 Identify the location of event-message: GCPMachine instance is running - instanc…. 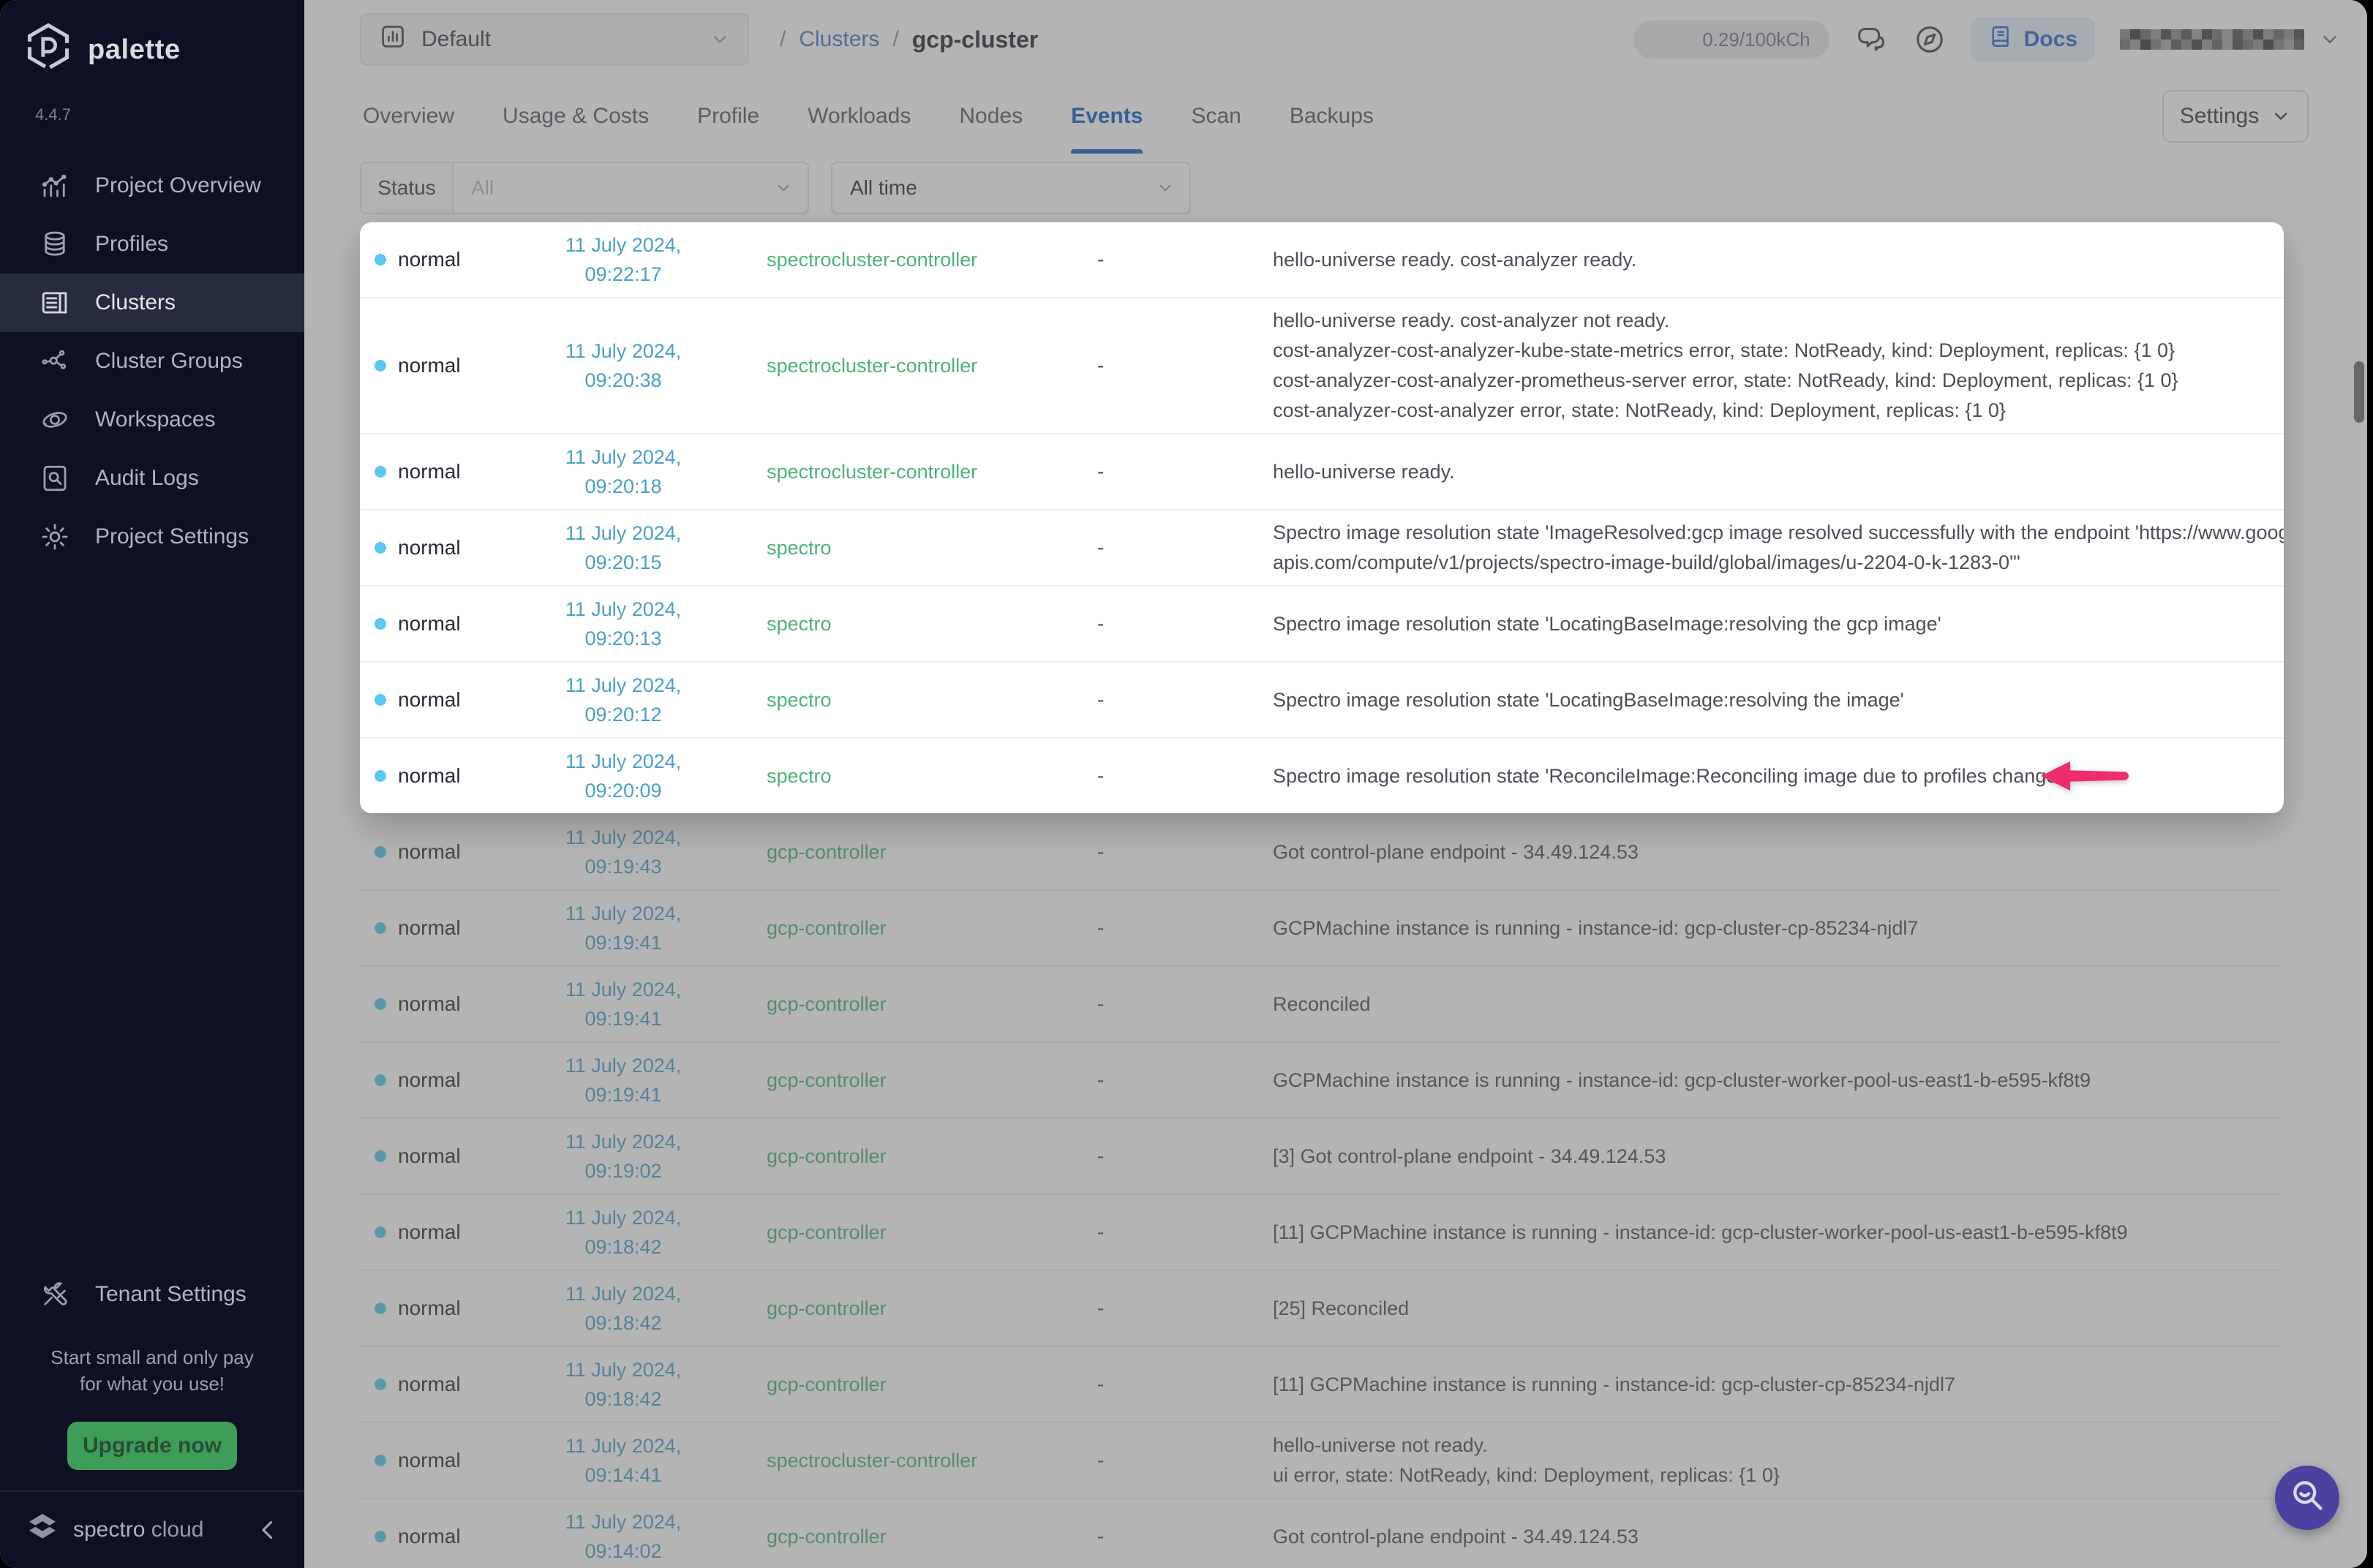
(1682, 1079).